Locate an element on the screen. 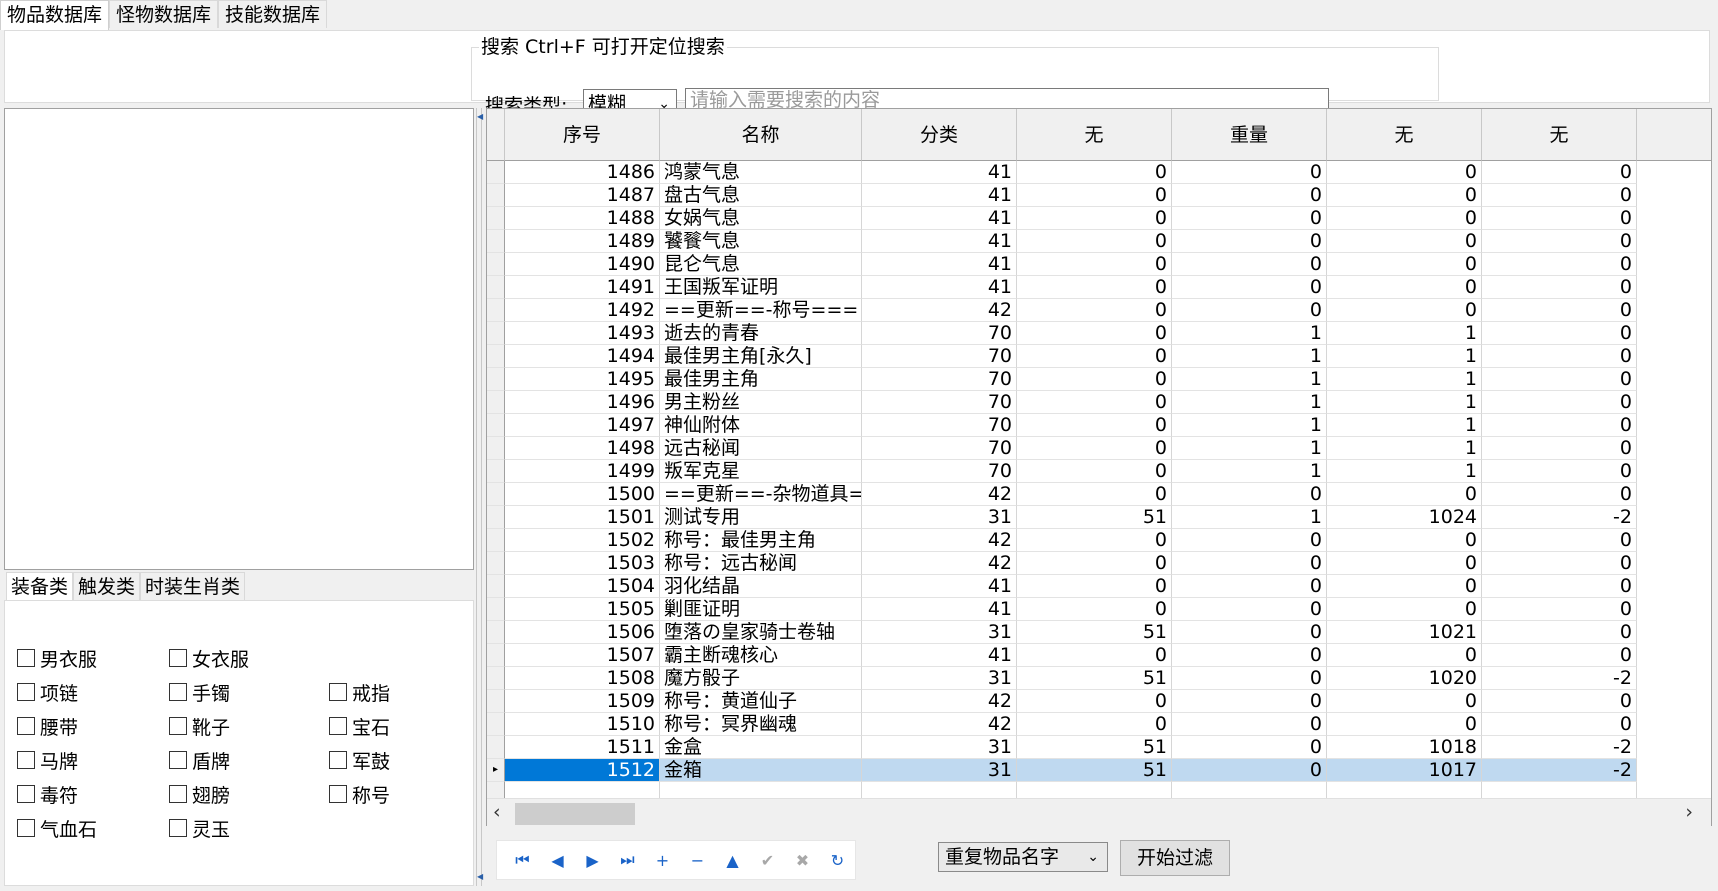 Image resolution: width=1718 pixels, height=891 pixels. refresh-icon: ↻ is located at coordinates (837, 860).